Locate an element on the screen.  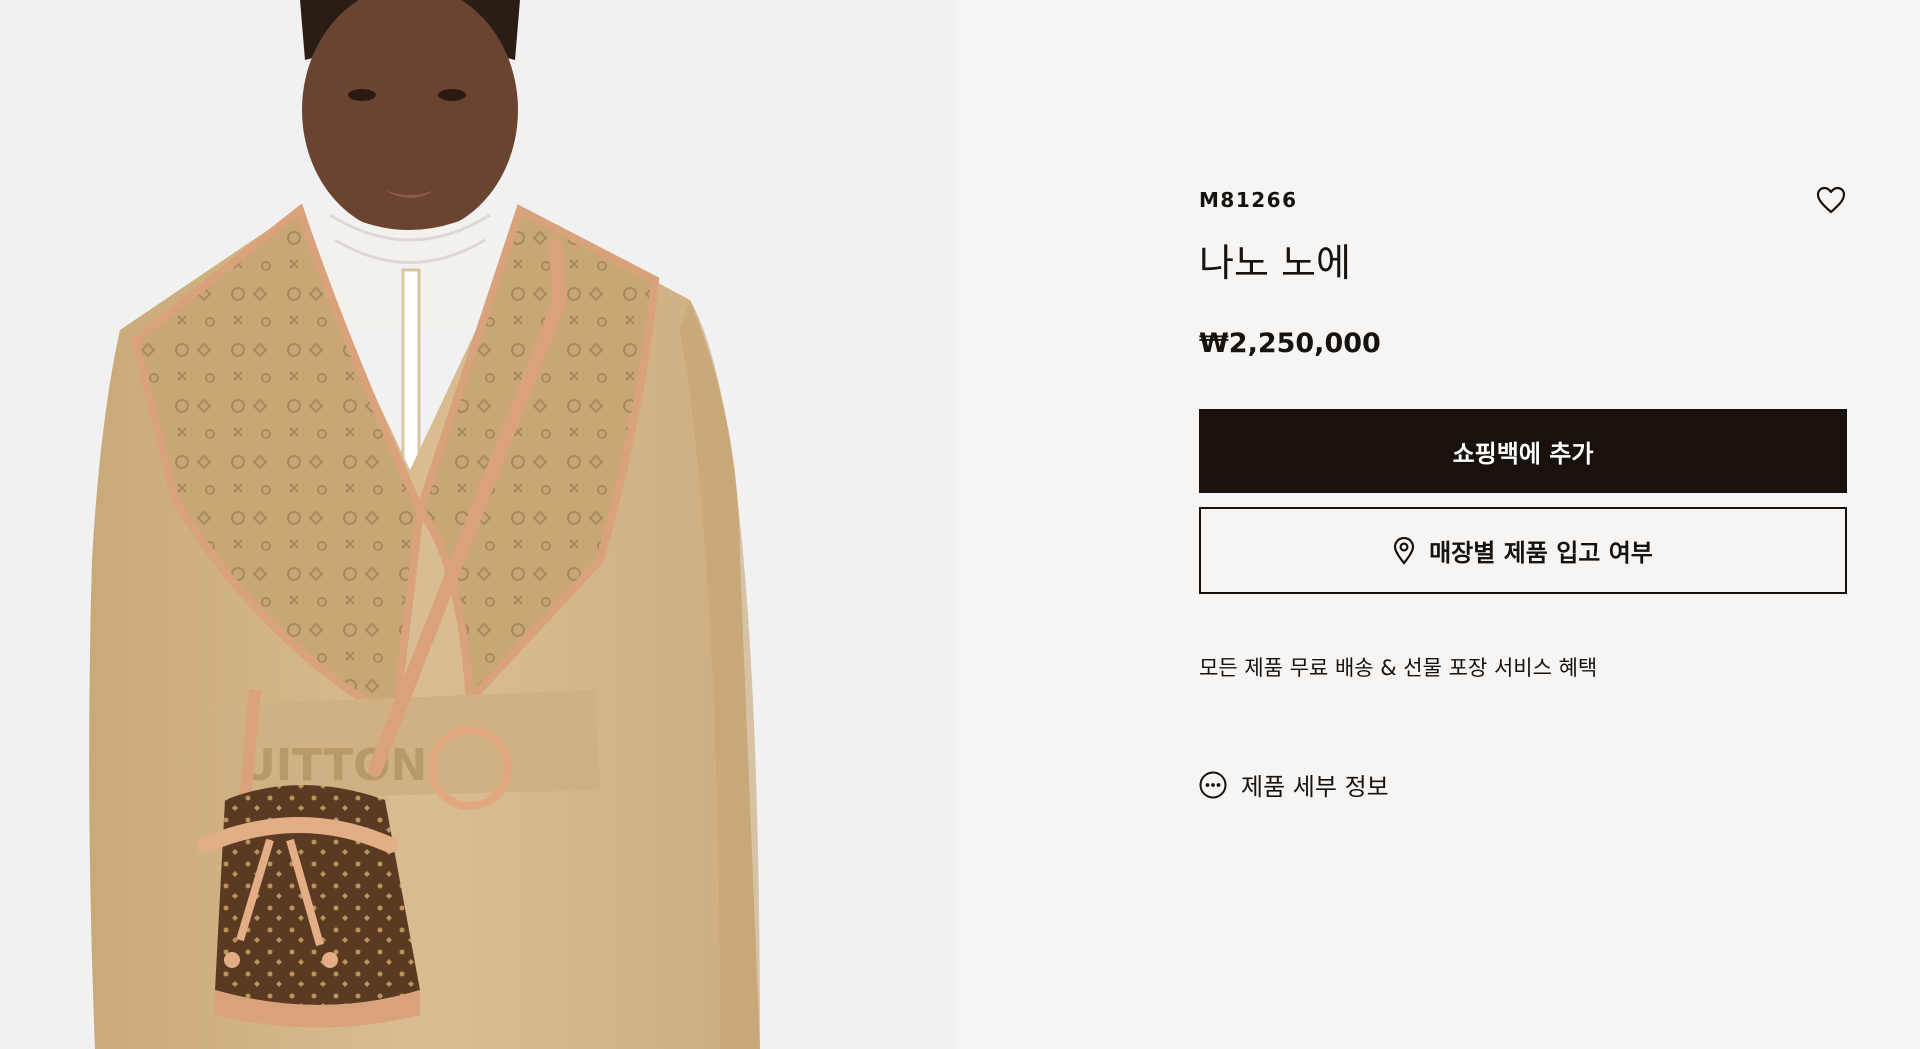
product-details-link: 제품 세부 정보 is located at coordinates (1294, 784).